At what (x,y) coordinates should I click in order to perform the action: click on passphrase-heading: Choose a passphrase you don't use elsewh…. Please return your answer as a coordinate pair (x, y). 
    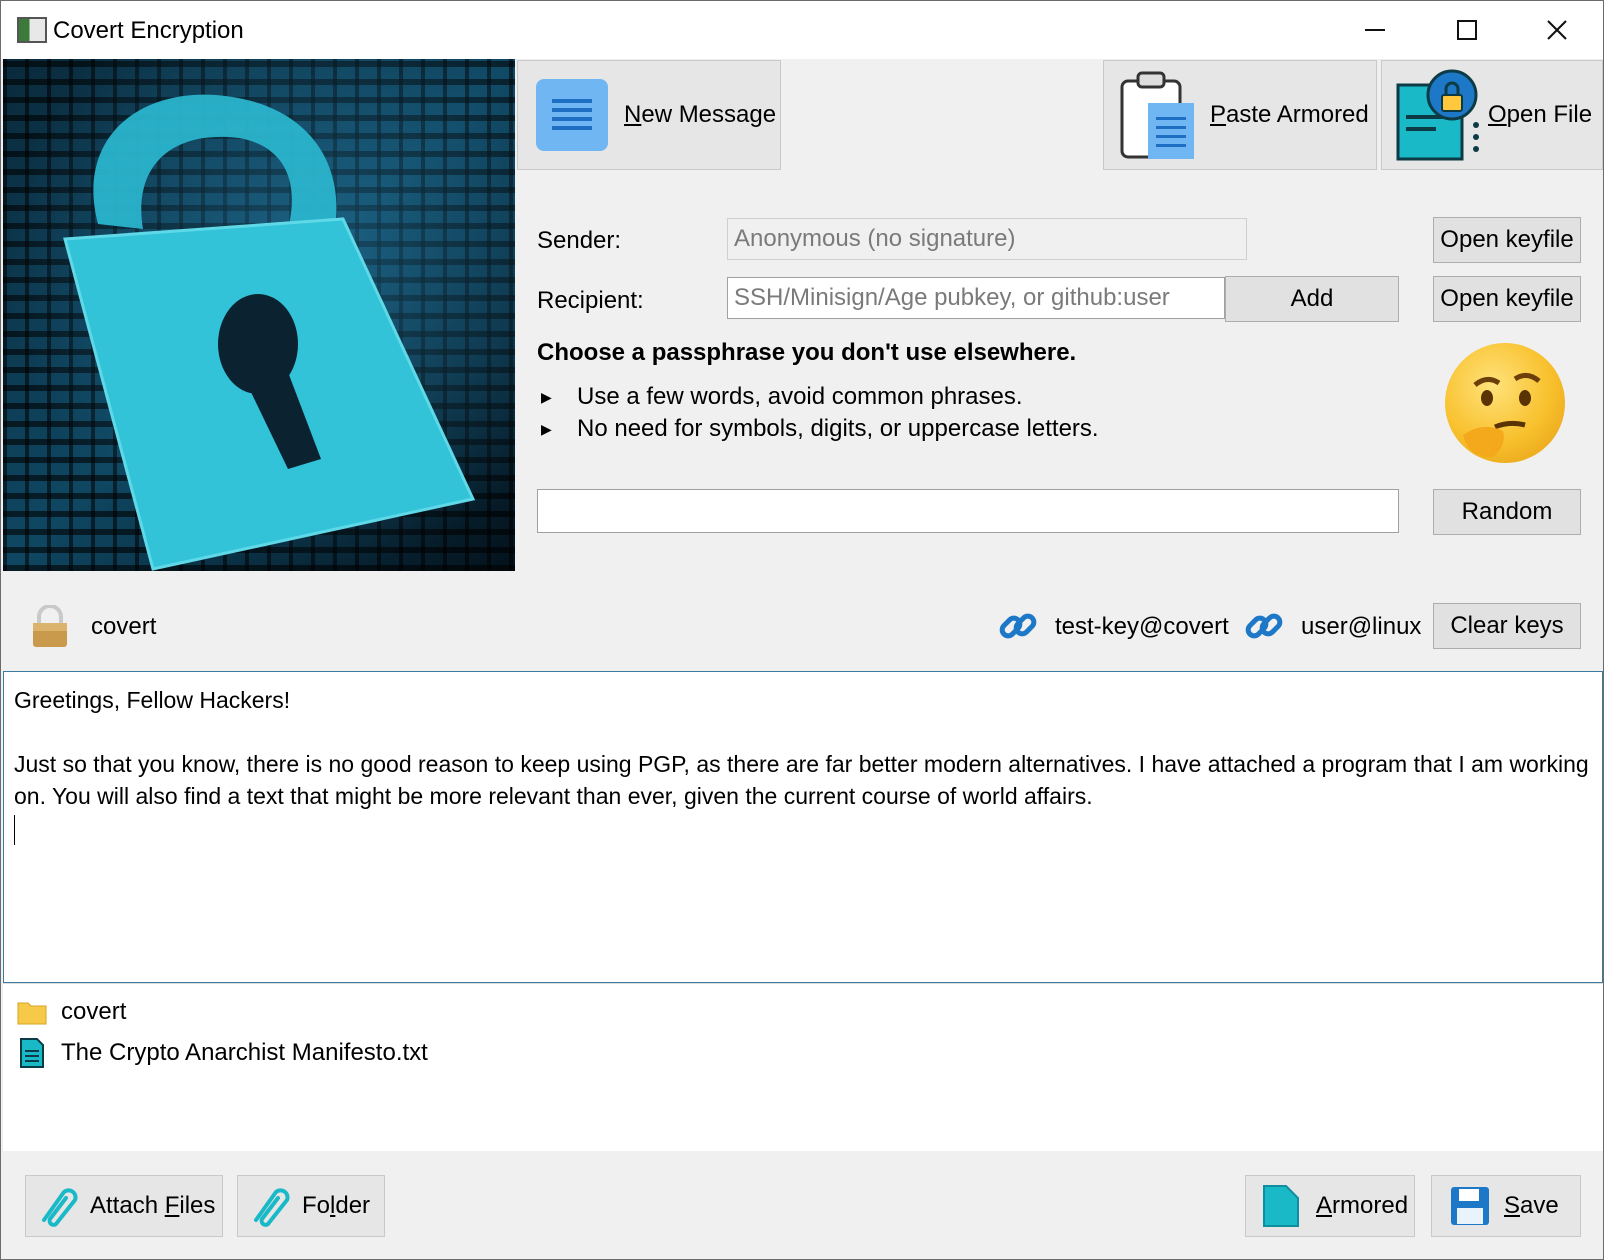
    Looking at the image, I should click on (807, 352).